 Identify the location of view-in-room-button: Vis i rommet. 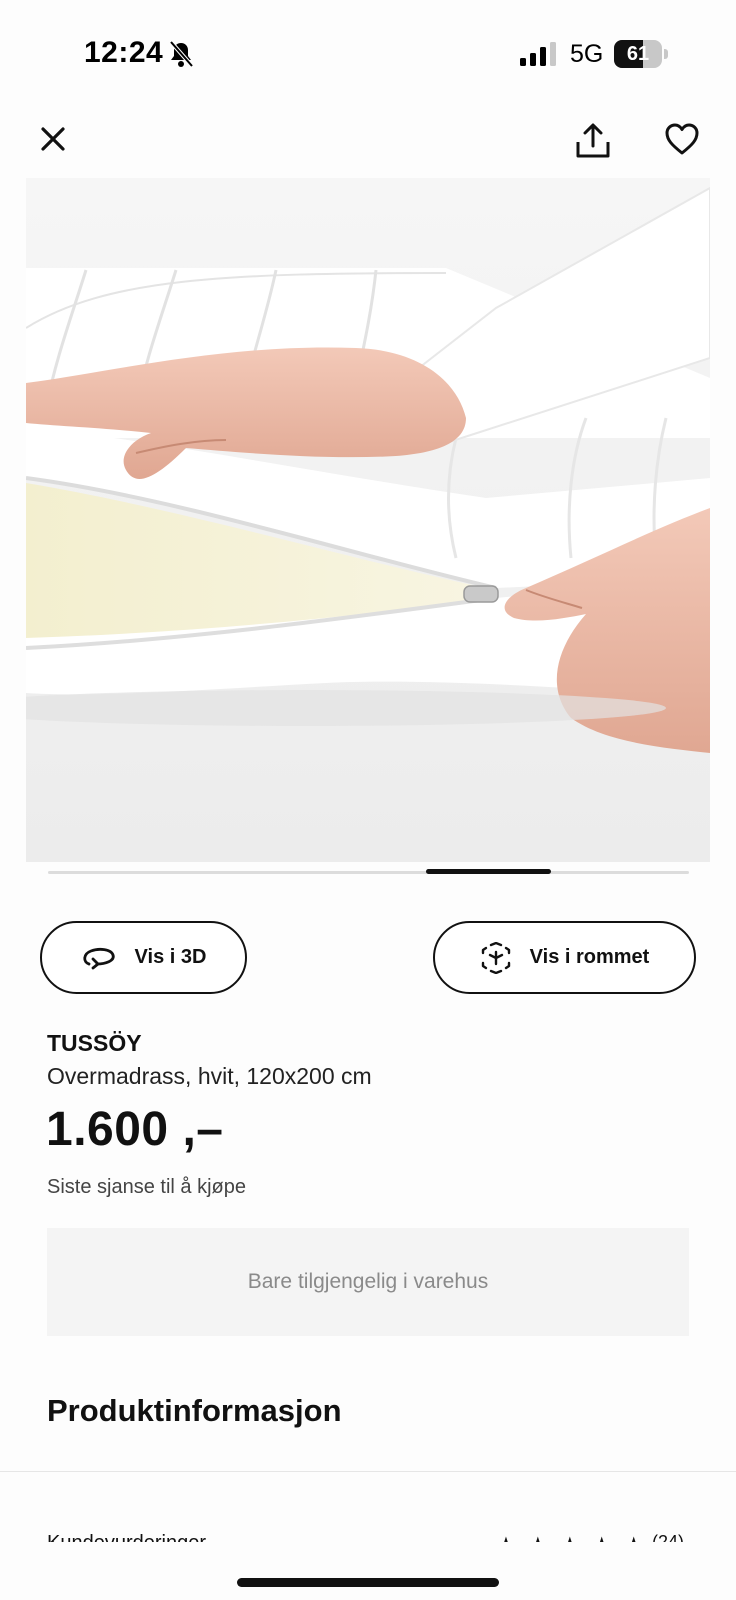
(564, 957).